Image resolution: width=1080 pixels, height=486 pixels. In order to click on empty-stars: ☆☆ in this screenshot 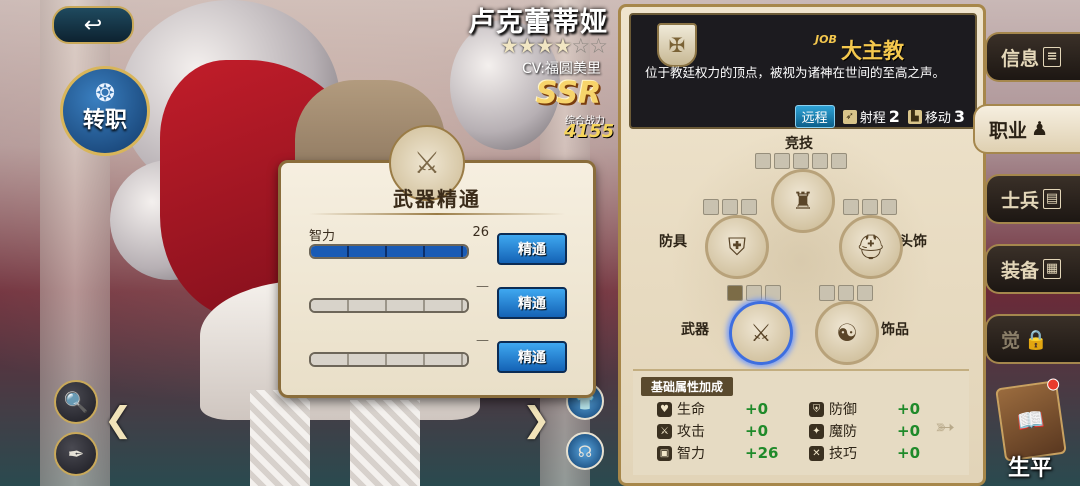, I will do `click(589, 46)`.